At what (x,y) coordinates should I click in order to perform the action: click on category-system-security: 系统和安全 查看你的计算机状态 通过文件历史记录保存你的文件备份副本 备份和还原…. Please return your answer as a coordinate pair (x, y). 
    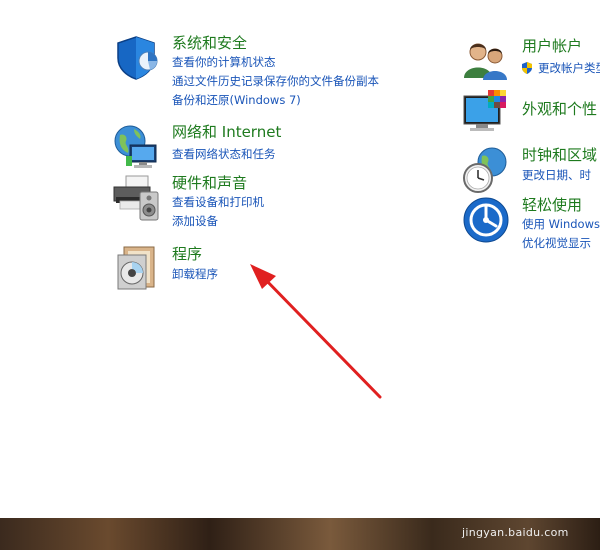
    Looking at the image, I should click on (262, 74).